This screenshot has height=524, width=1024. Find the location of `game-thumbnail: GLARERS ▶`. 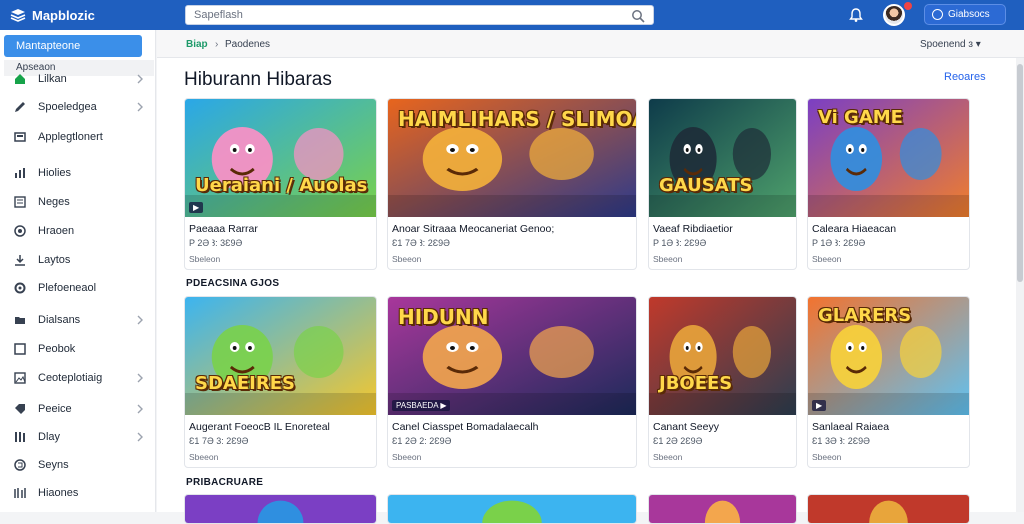

game-thumbnail: GLARERS ▶ is located at coordinates (888, 356).